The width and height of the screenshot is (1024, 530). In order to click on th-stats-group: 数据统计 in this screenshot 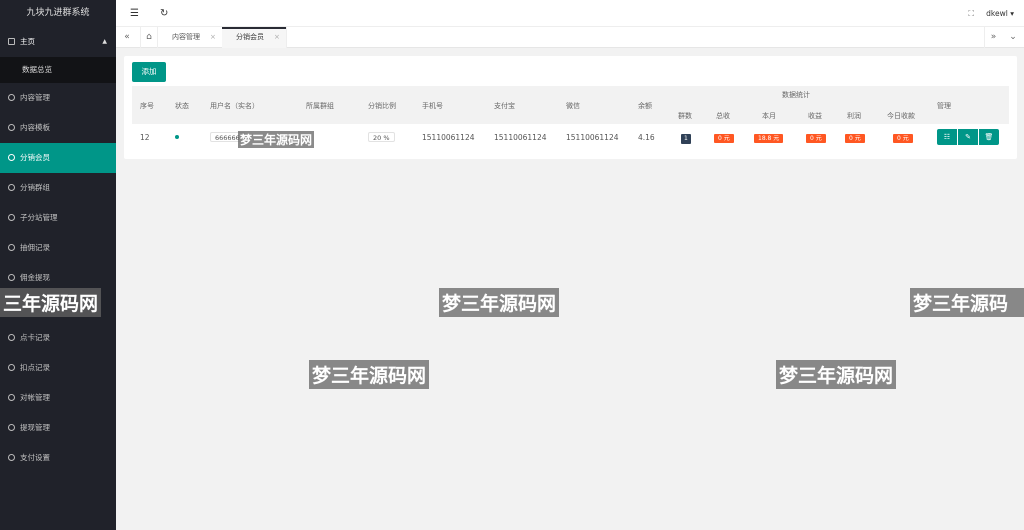, I will do `click(796, 95)`.